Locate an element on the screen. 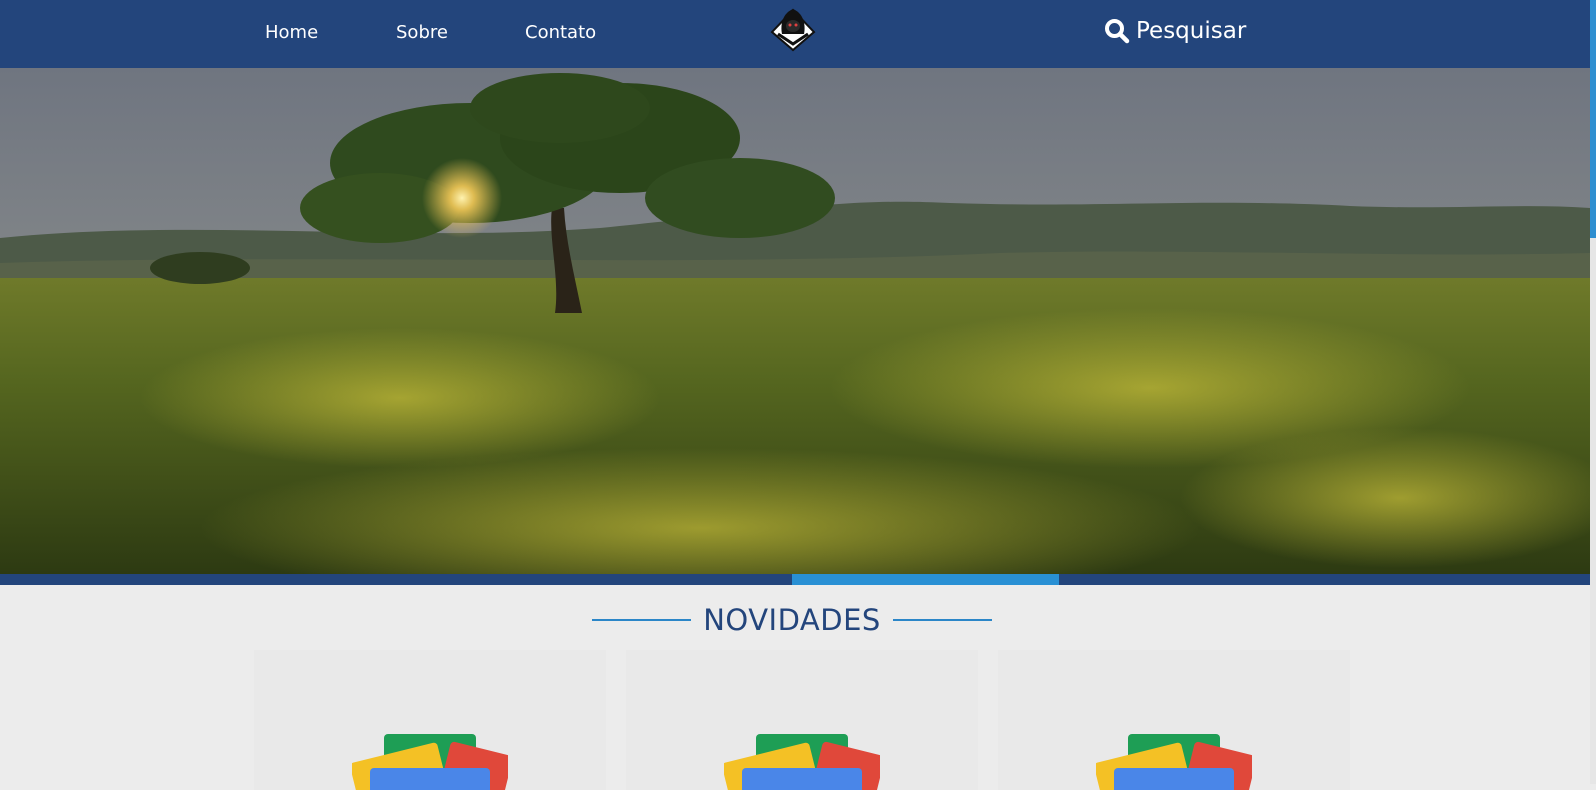 Image resolution: width=1596 pixels, height=790 pixels. search-icon is located at coordinates (1117, 31).